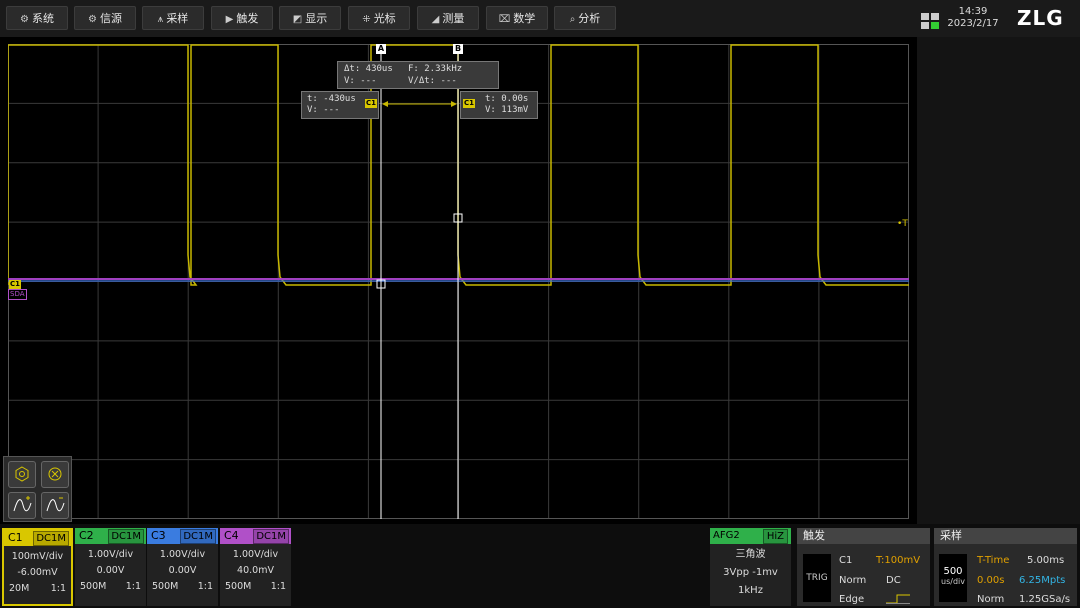 This screenshot has height=608, width=1080. I want to click on cursor-a-channel-tag: C1, so click(371, 103).